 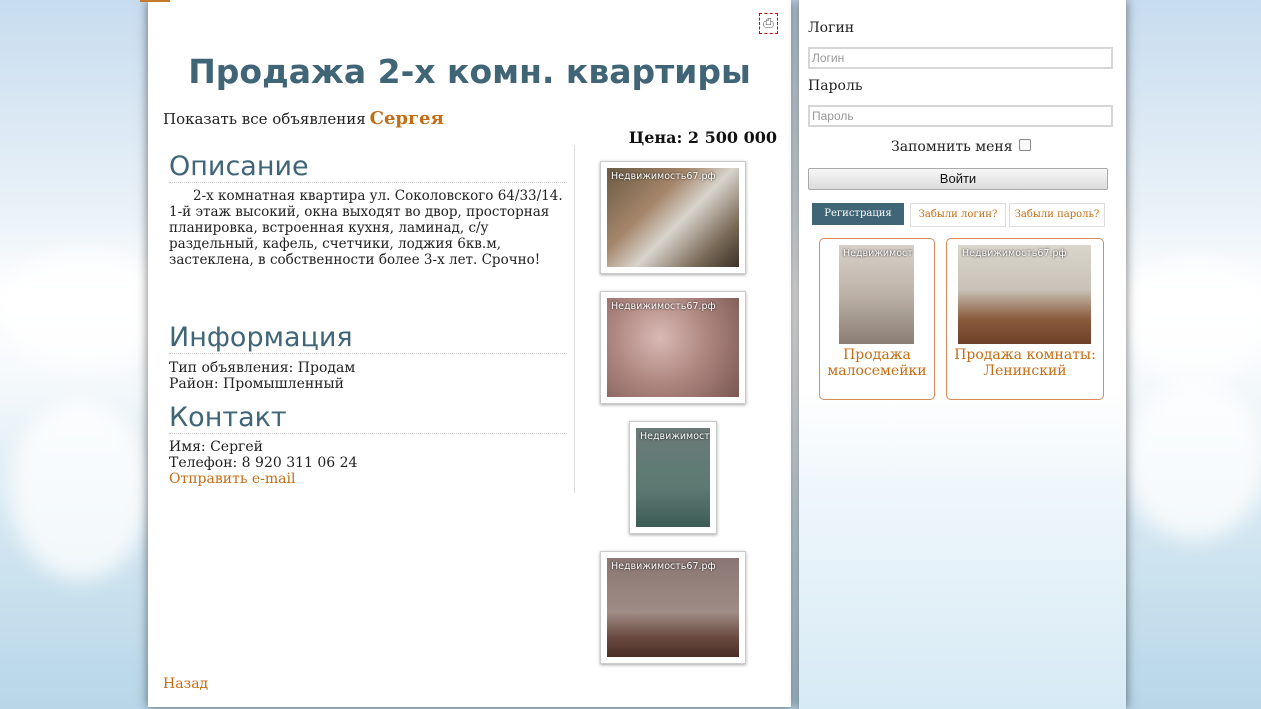 What do you see at coordinates (877, 363) in the screenshot?
I see `related-ad-caption: Продажа малосемейки` at bounding box center [877, 363].